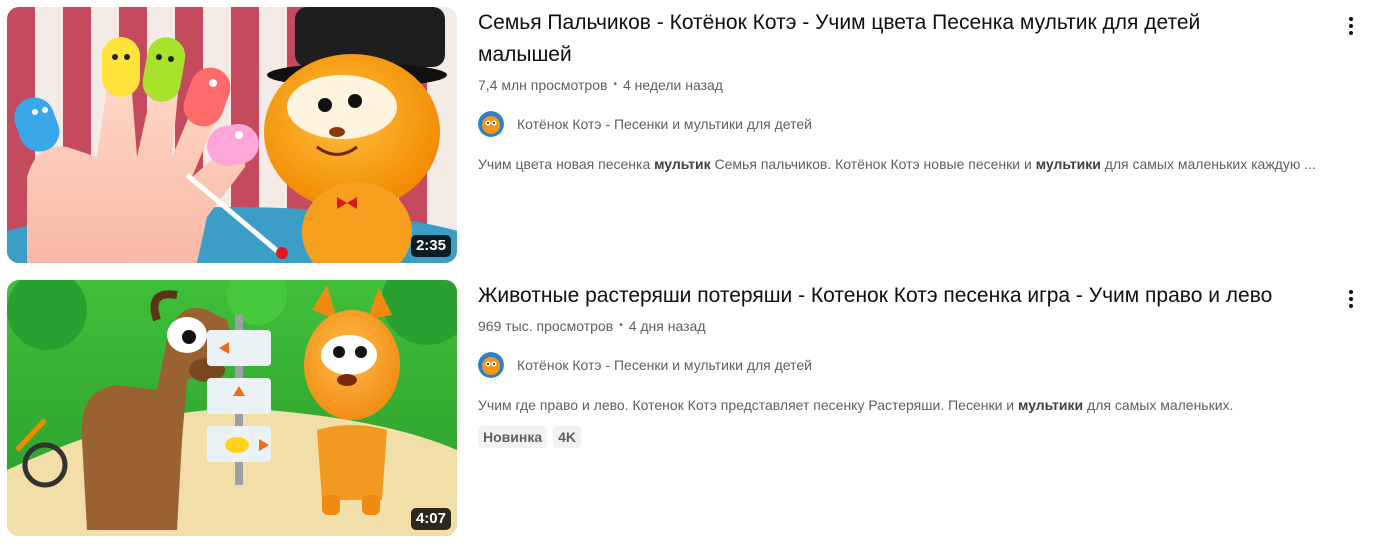 The width and height of the screenshot is (1390, 548). I want to click on video-duration: 4:07, so click(430, 519).